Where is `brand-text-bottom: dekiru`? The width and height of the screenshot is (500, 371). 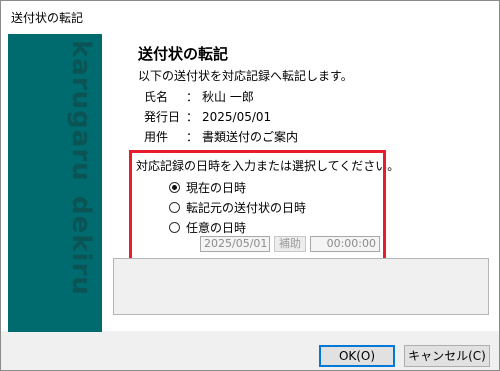 brand-text-bottom: dekiru is located at coordinates (81, 246).